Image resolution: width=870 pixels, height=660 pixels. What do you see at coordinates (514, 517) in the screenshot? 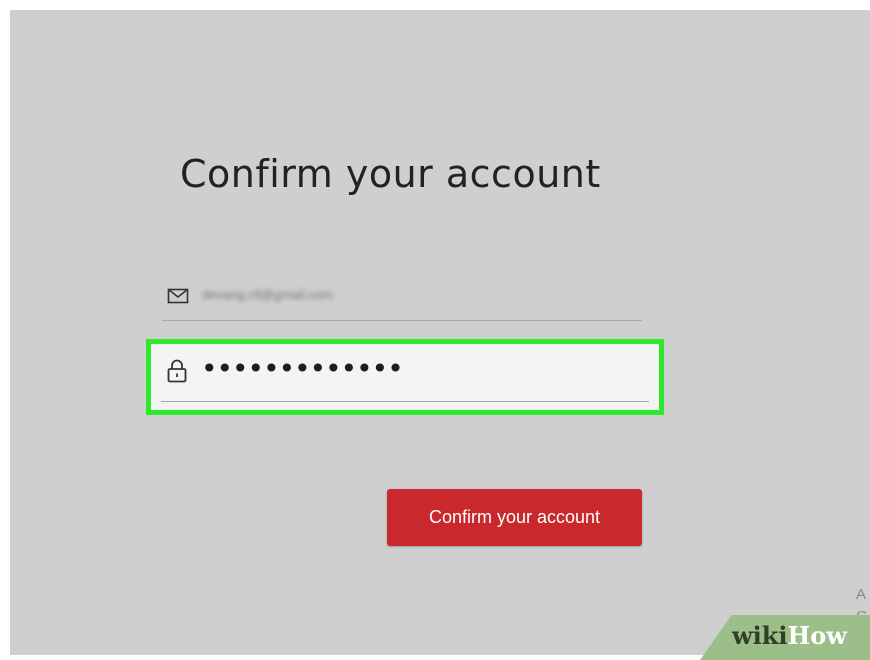
I see `confirm-account-button: Confirm your account` at bounding box center [514, 517].